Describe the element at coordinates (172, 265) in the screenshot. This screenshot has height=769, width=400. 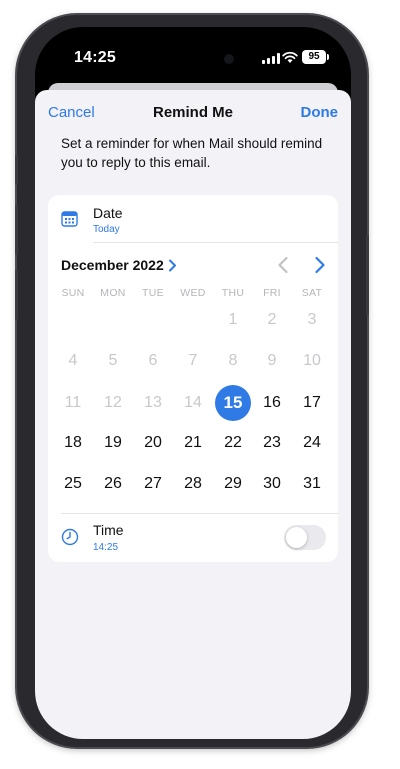
I see `chevron-right-icon` at that location.